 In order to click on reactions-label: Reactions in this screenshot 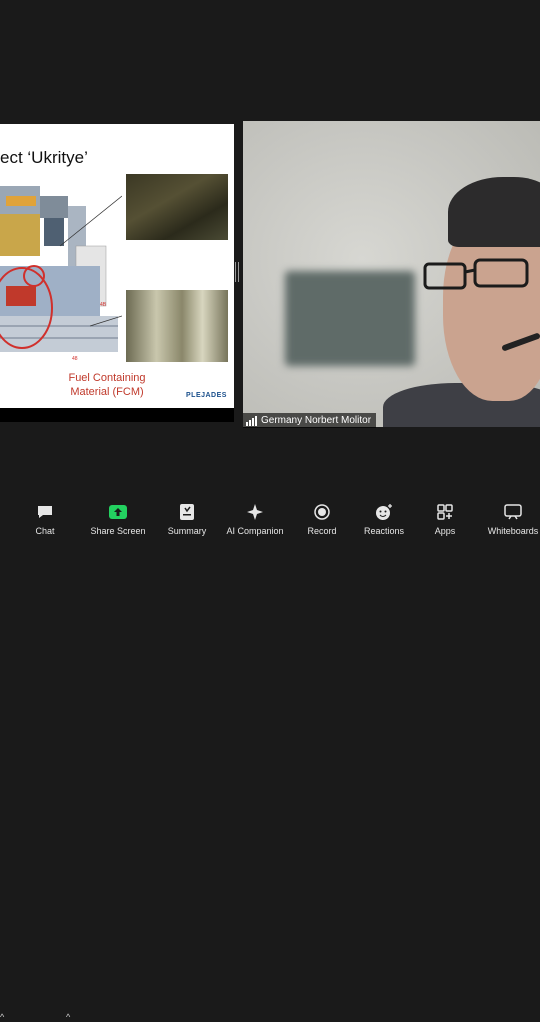, I will do `click(384, 531)`.